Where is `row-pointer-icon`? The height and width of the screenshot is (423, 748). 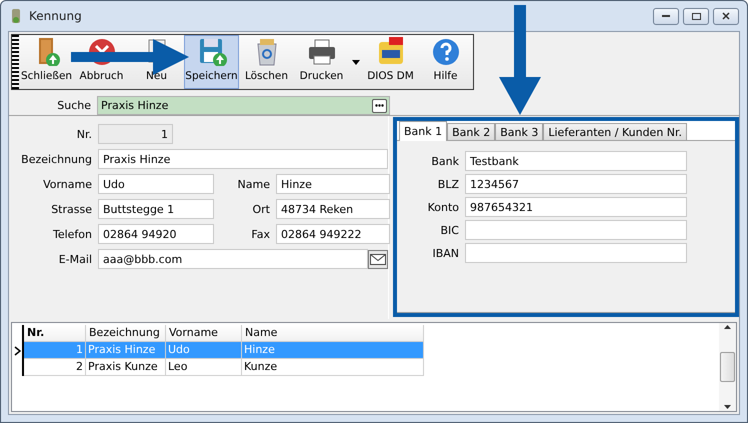 row-pointer-icon is located at coordinates (17, 351).